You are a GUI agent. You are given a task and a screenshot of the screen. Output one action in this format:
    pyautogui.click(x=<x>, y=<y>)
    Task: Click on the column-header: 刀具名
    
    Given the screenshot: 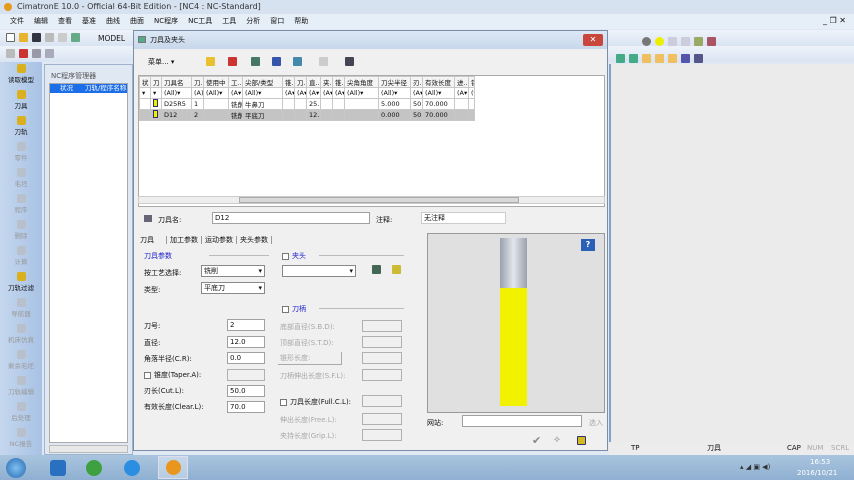 What is the action you would take?
    pyautogui.click(x=176, y=82)
    